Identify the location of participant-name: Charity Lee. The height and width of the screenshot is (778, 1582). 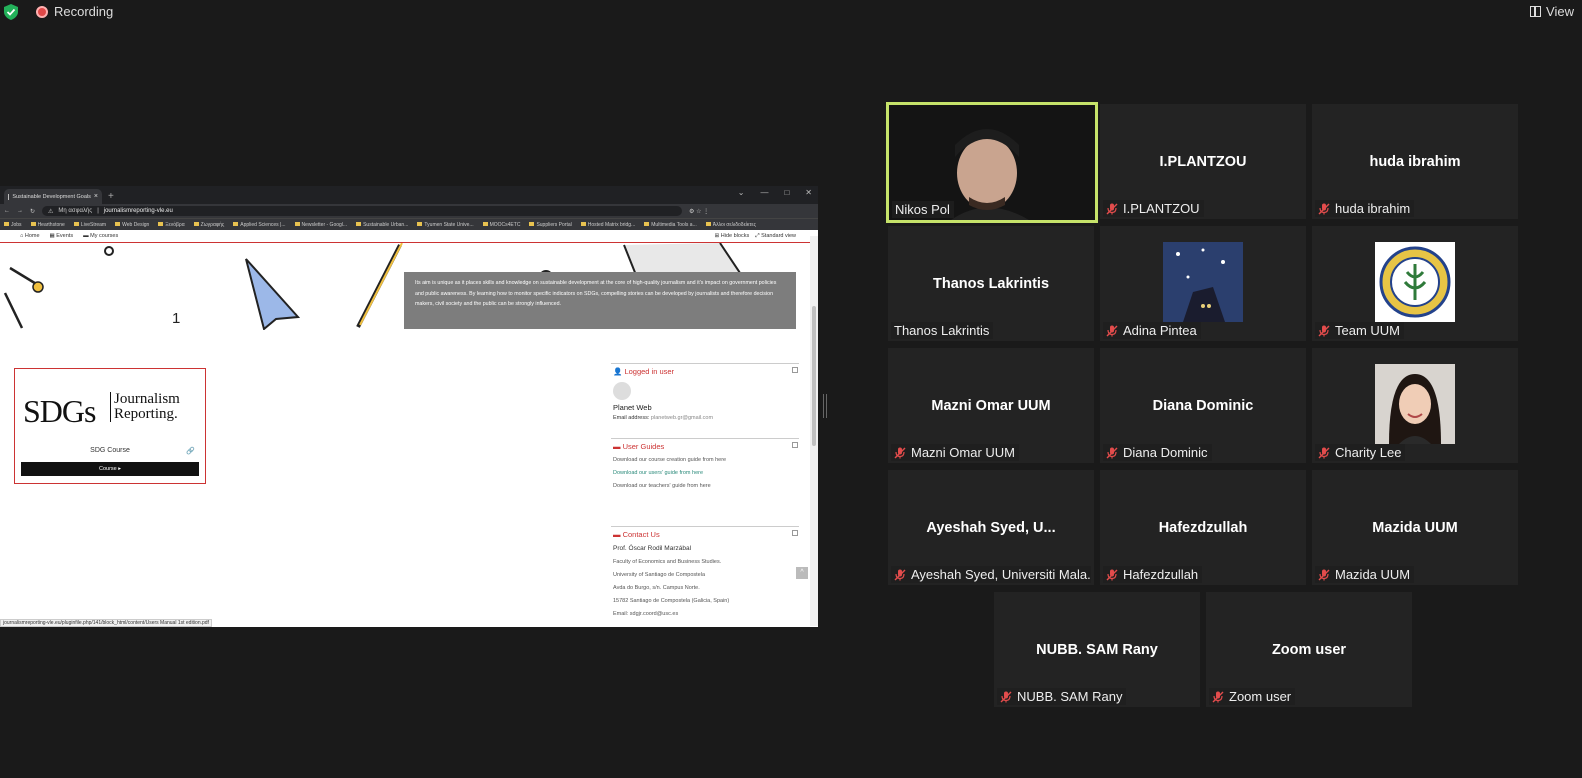
(1368, 452).